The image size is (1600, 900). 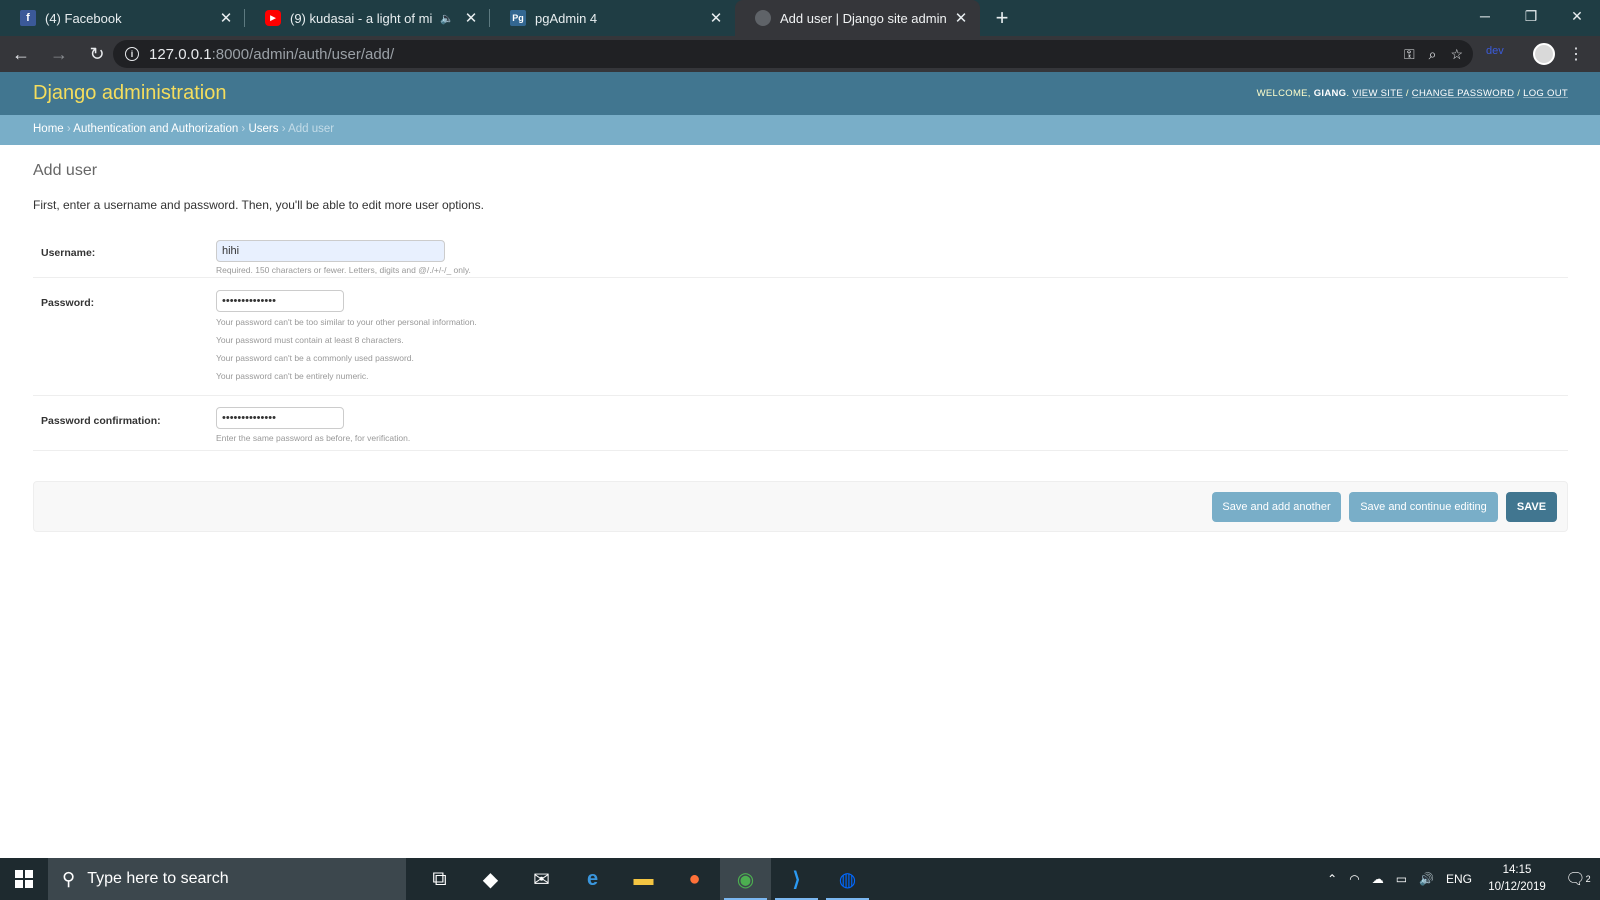 I want to click on restore-icon: ❐, so click(x=1531, y=16).